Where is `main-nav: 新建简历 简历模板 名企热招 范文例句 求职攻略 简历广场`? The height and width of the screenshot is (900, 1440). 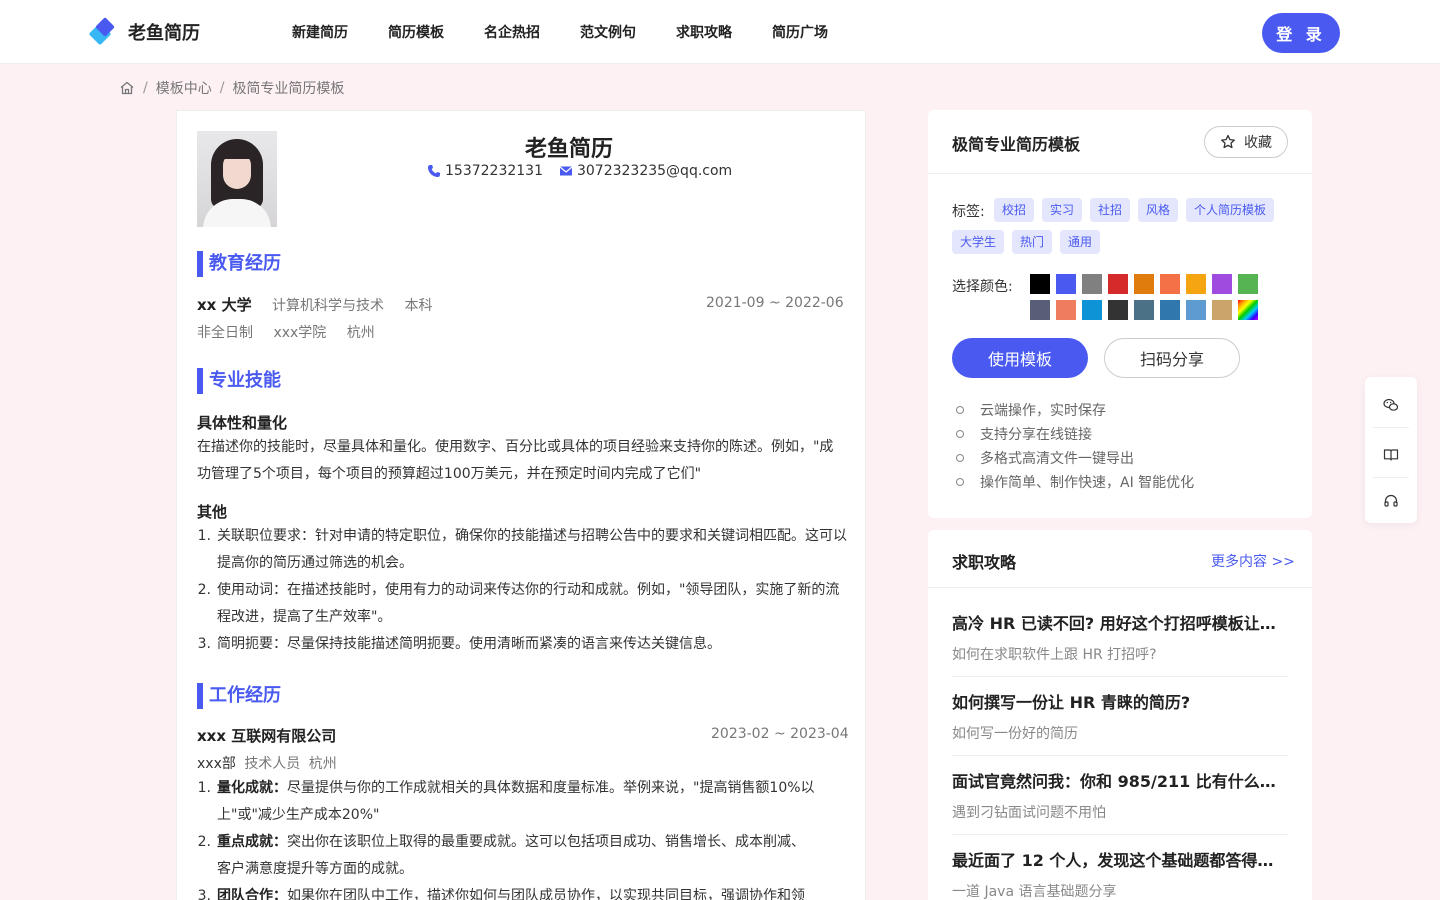
main-nav: 新建简历 简历模板 名企热招 范文例句 求职攻略 简历广场 is located at coordinates (580, 32).